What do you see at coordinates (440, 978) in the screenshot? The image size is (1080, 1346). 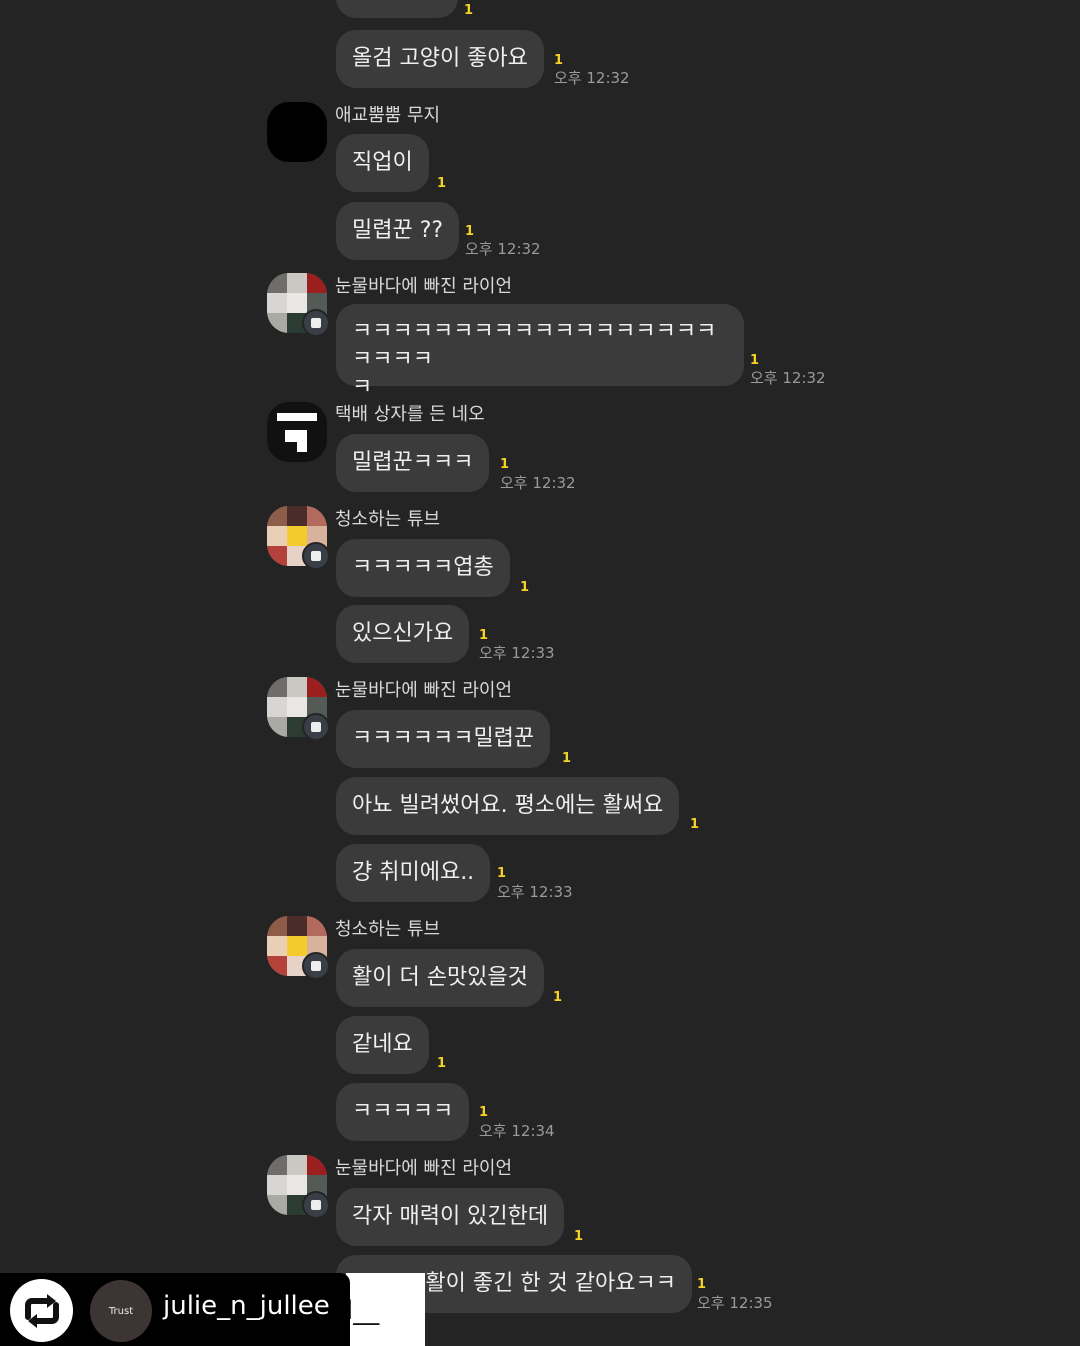 I see `message-bubble: 활이 더 손맛있을것` at bounding box center [440, 978].